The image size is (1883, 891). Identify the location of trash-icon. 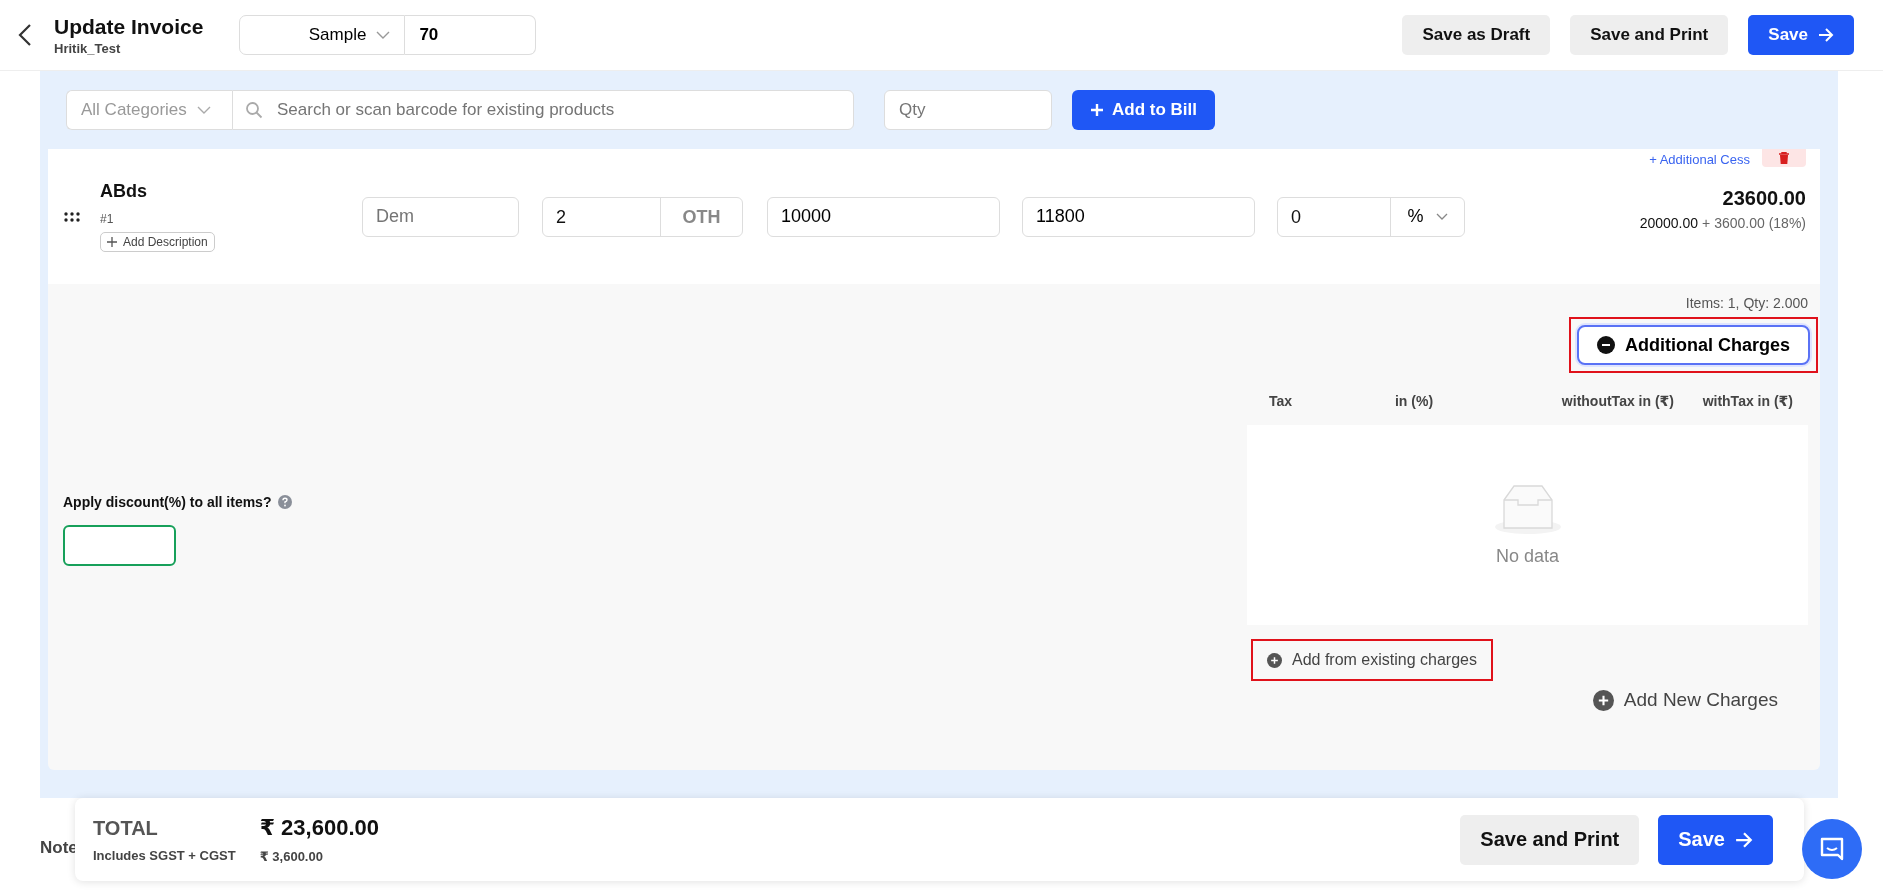
(1784, 158).